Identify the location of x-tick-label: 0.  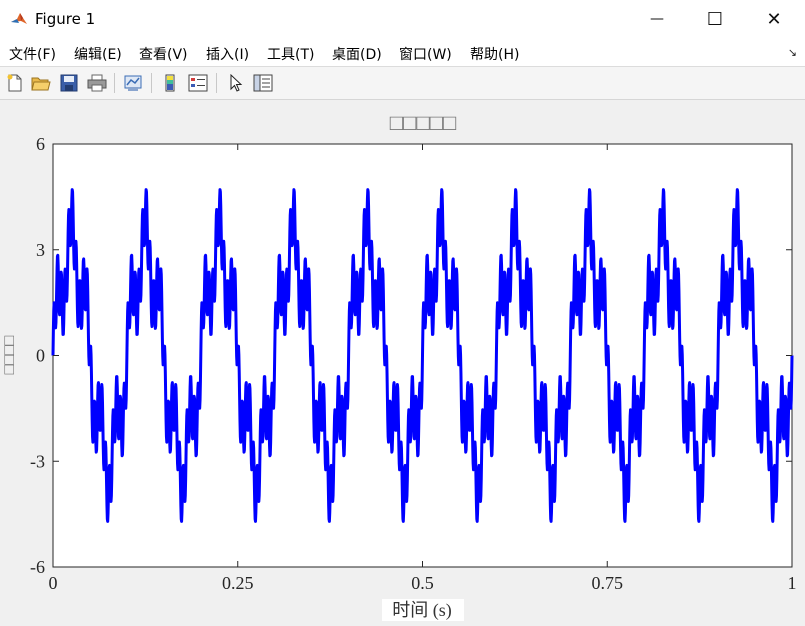
(53, 583).